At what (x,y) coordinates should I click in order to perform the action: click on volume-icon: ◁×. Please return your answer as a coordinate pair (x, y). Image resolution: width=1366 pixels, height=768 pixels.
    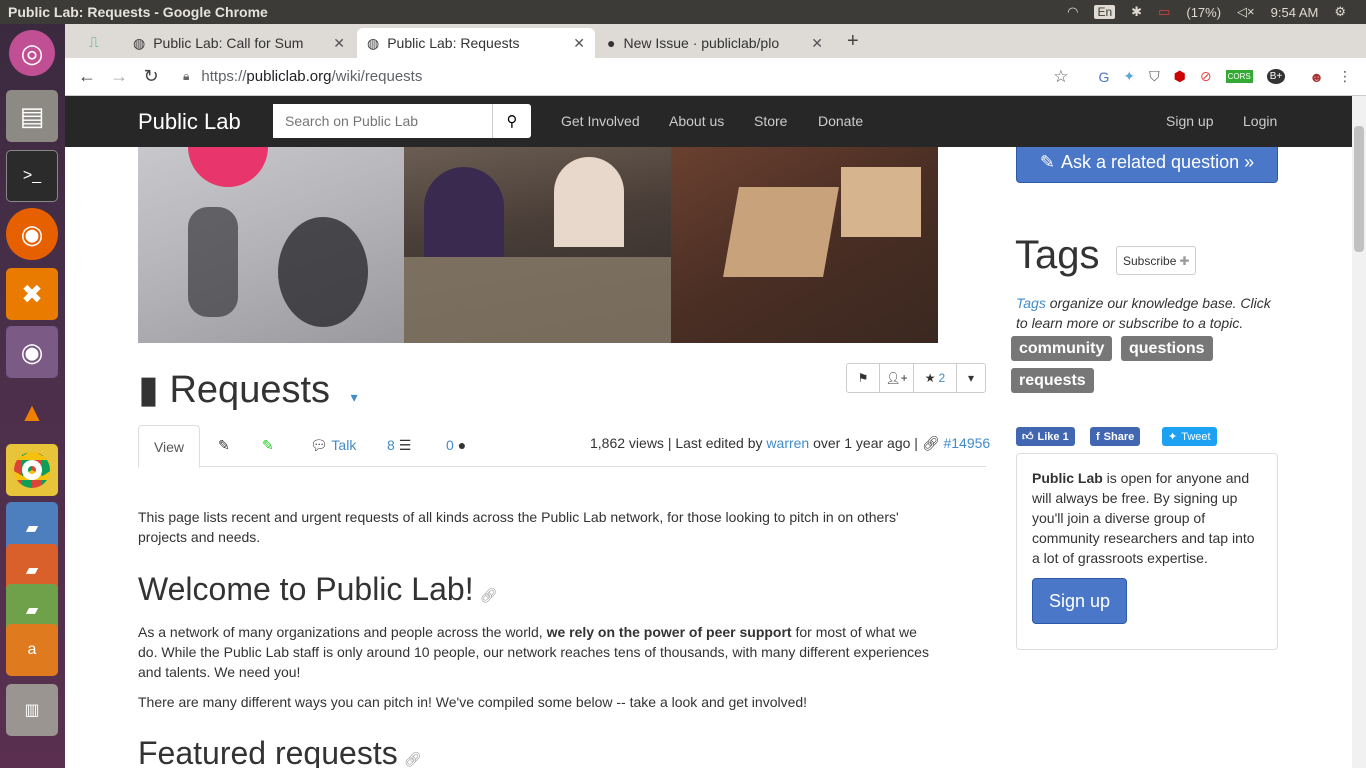
    Looking at the image, I should click on (1246, 12).